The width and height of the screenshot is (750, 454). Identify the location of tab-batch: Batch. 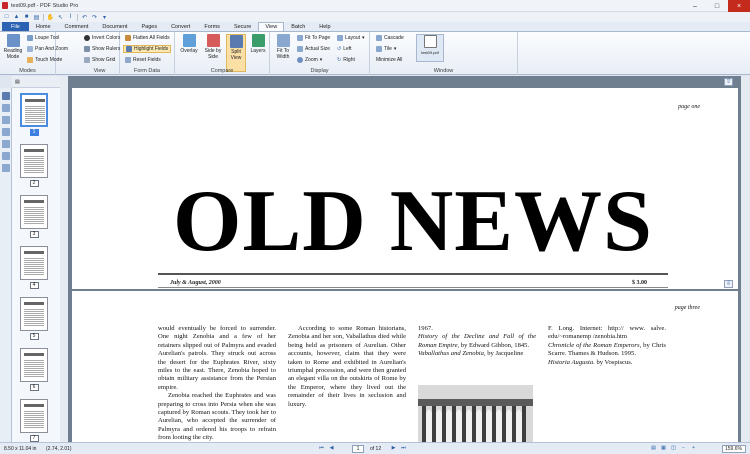
(298, 26).